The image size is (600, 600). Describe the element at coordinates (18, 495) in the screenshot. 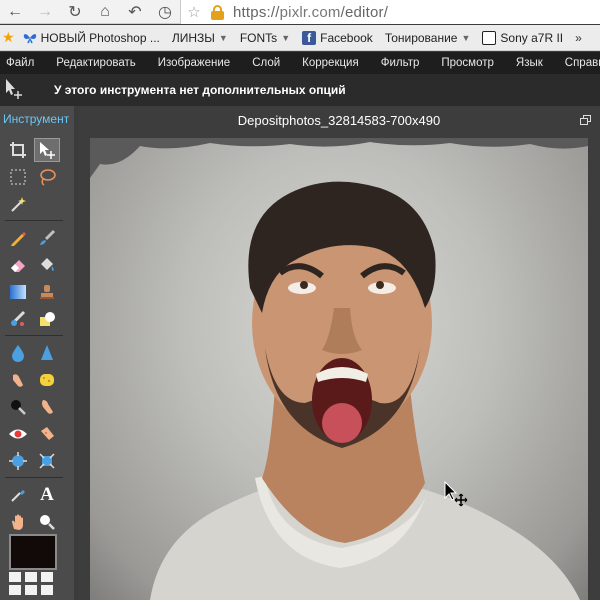

I see `color-picker-tool-icon` at that location.